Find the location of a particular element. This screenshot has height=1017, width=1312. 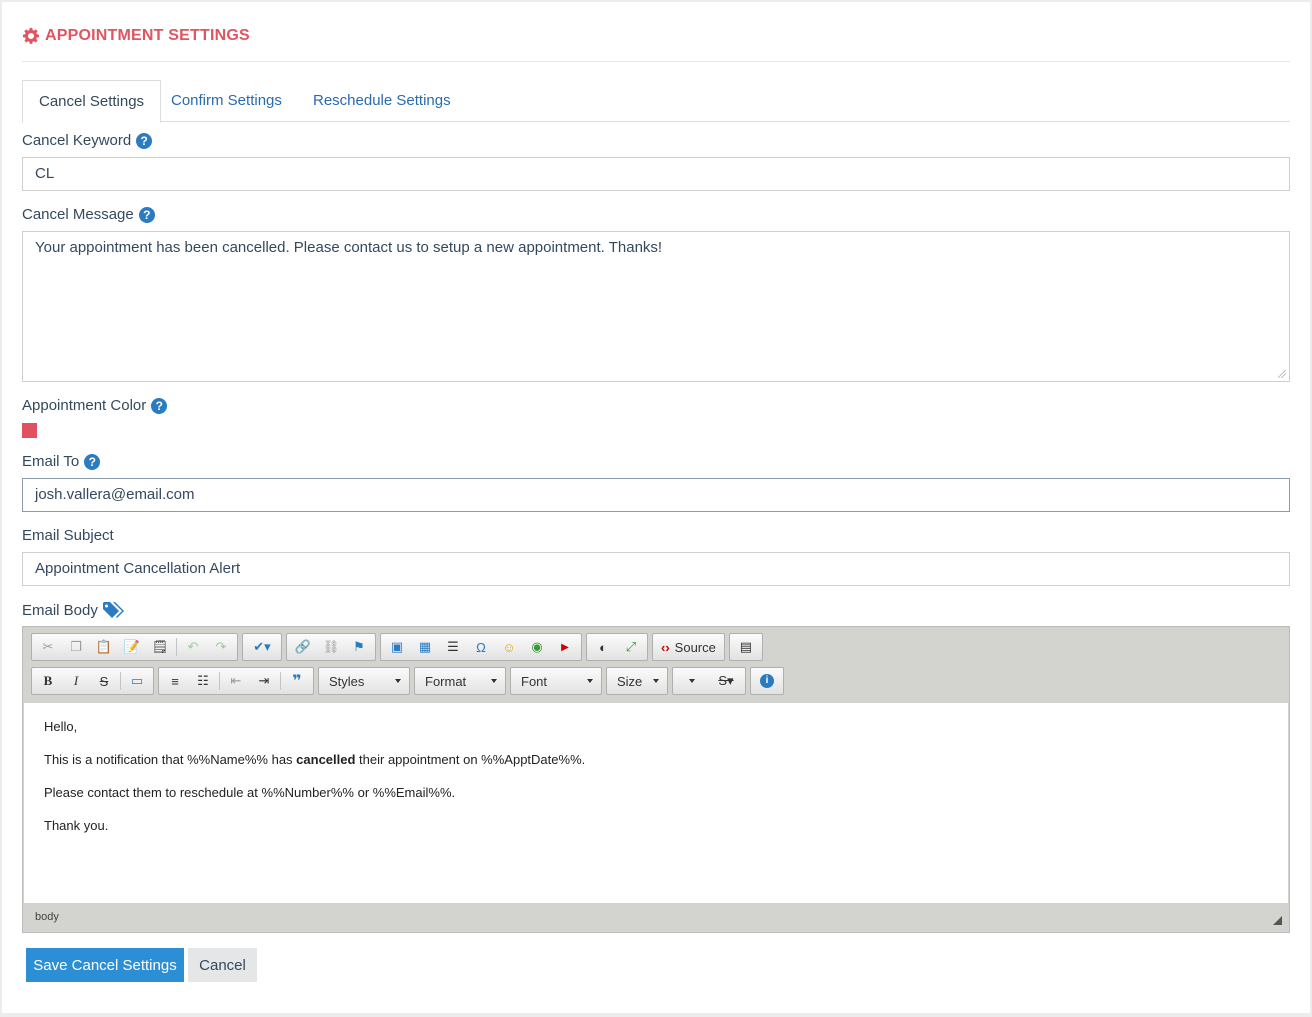

bulleted-list-icon: ☷ is located at coordinates (203, 681).